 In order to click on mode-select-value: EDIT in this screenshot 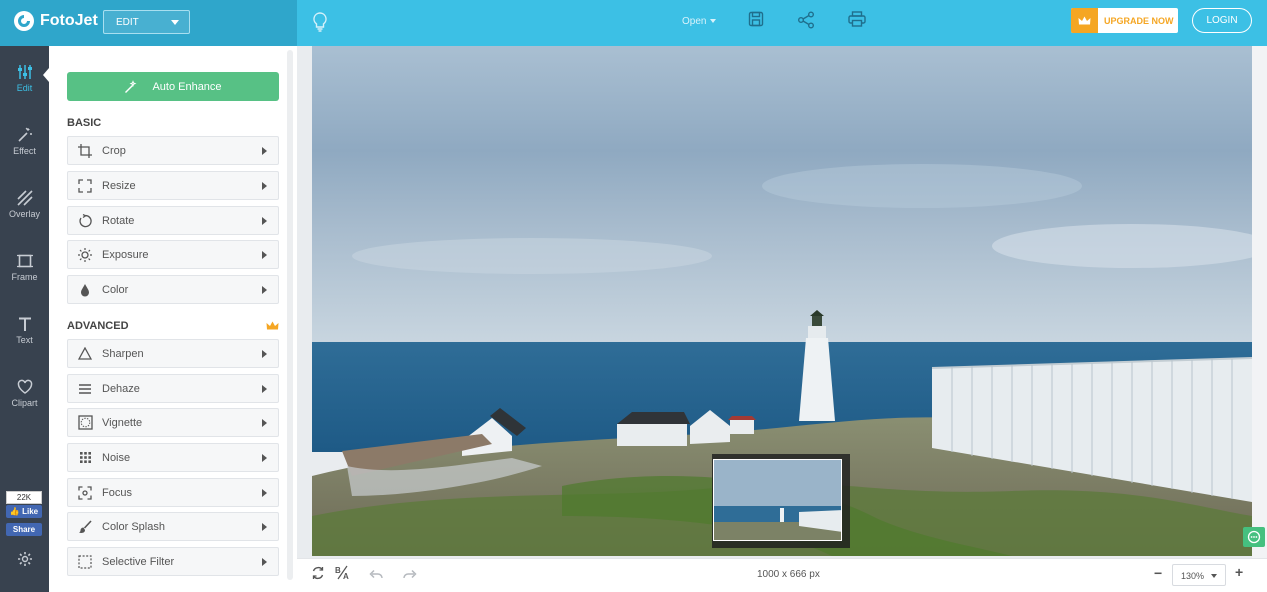, I will do `click(127, 22)`.